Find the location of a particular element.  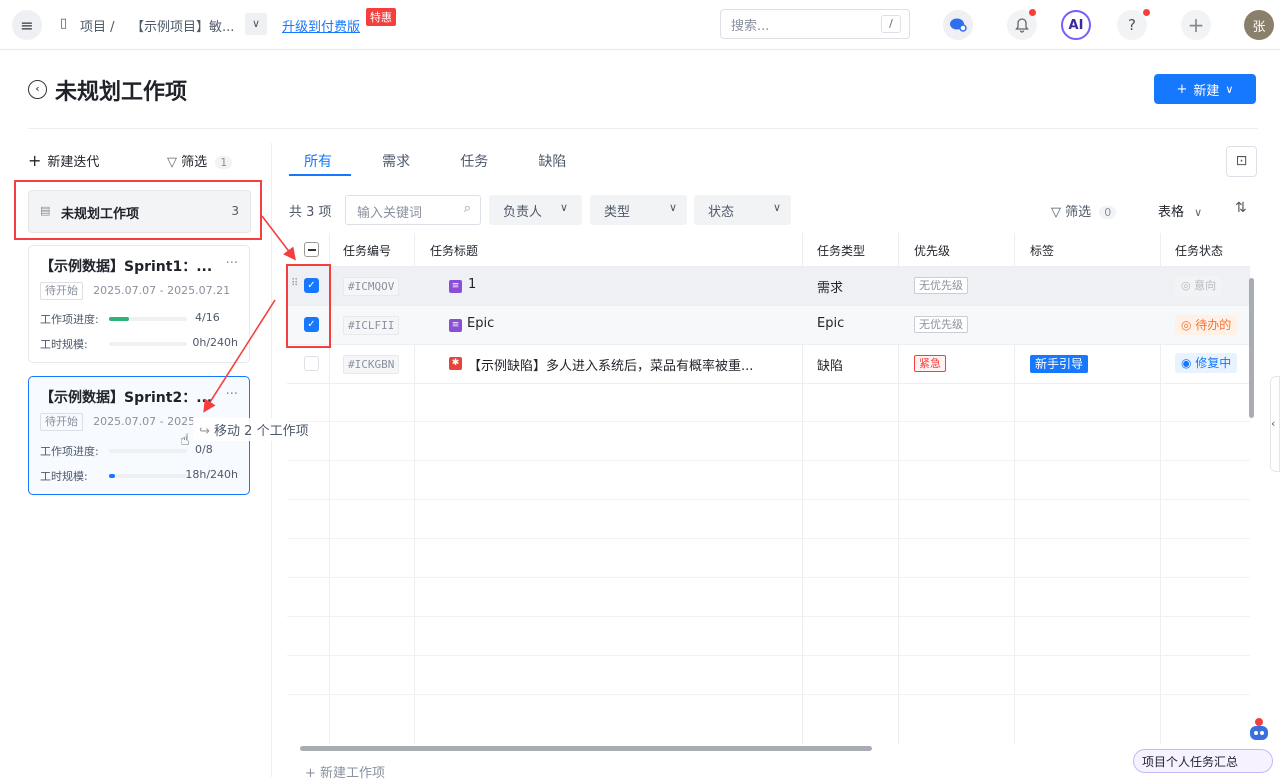

highlight-box is located at coordinates (308, 306).